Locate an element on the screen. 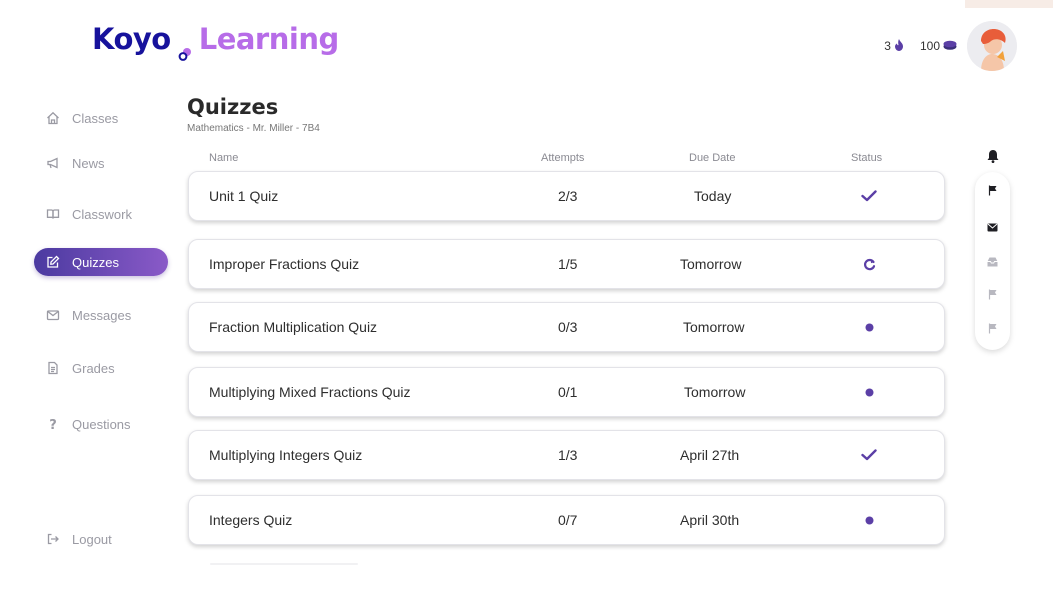 The width and height of the screenshot is (1053, 592). logout-icon is located at coordinates (53, 539).